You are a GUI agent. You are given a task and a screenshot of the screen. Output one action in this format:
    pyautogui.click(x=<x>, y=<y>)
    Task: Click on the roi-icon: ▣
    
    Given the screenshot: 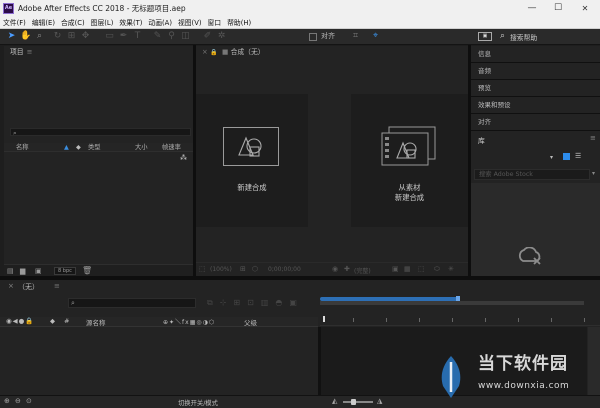 What is the action you would take?
    pyautogui.click(x=395, y=269)
    